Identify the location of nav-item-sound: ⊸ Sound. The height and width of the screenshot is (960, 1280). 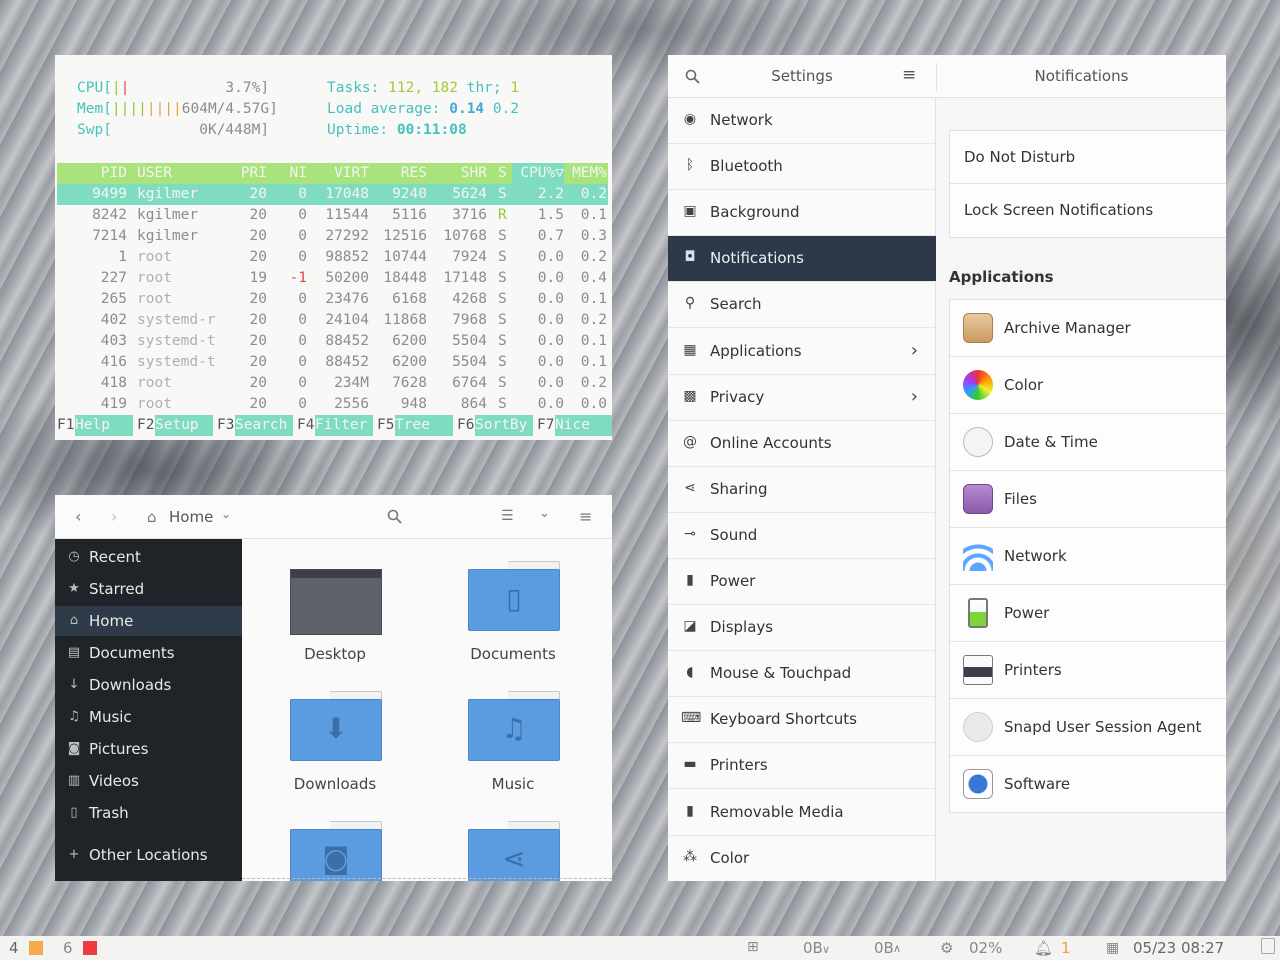
(802, 536).